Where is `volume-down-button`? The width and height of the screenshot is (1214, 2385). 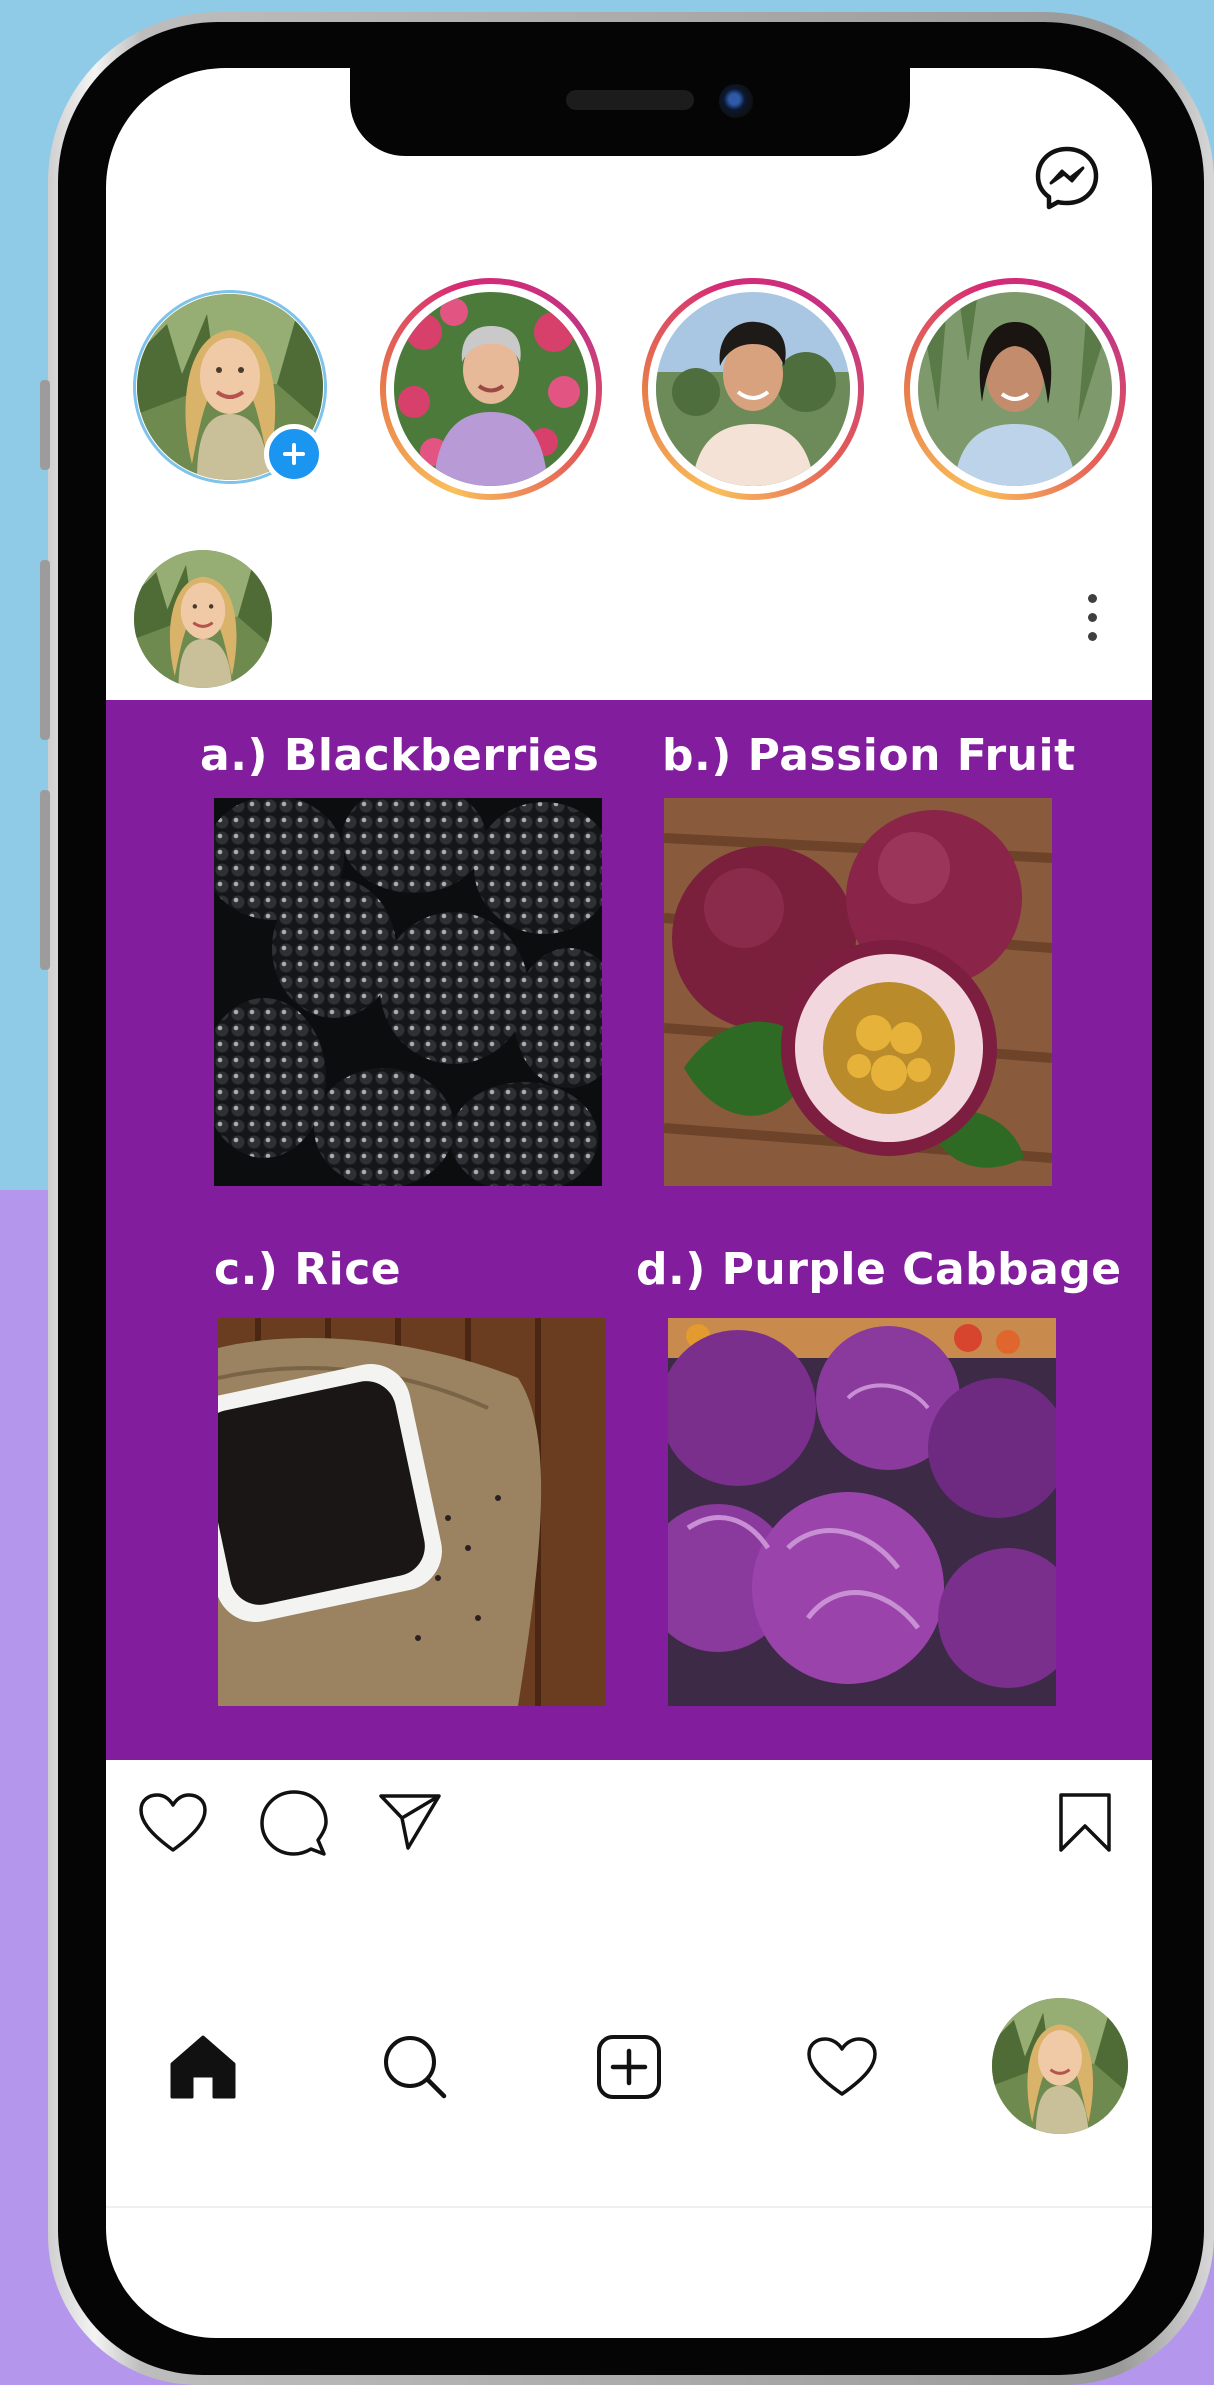
volume-down-button is located at coordinates (45, 880).